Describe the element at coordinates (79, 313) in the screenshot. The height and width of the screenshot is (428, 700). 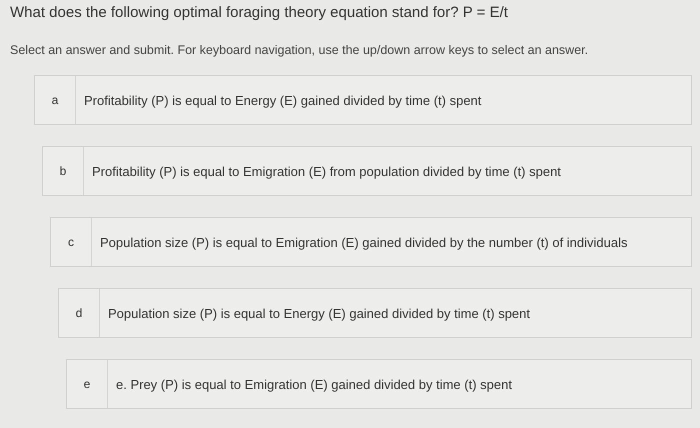
I see `option-letter: d` at that location.